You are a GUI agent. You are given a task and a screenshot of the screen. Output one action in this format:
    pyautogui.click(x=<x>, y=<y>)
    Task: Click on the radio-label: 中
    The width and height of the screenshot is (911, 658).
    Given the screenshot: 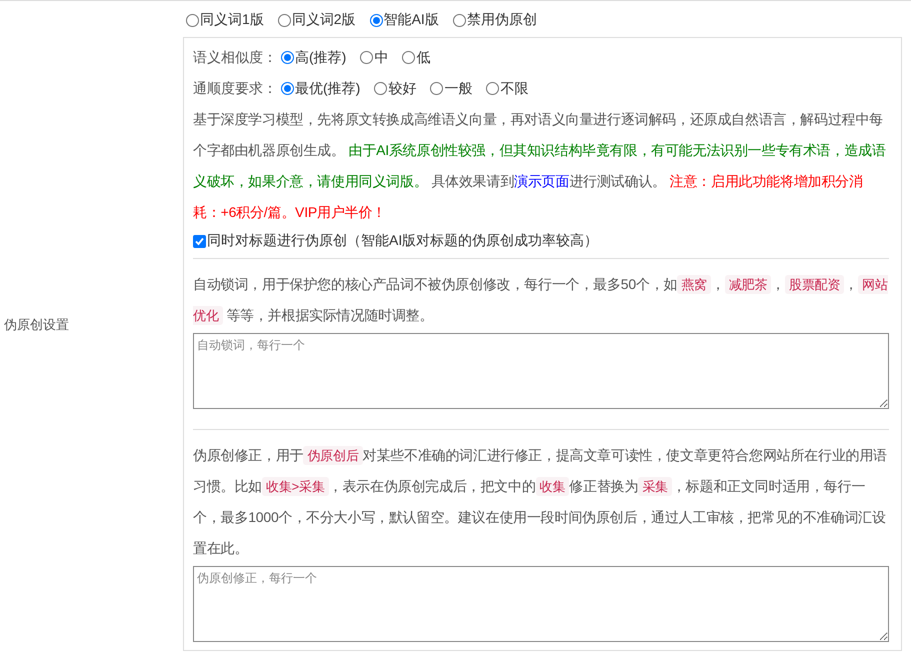 What is the action you would take?
    pyautogui.click(x=381, y=57)
    